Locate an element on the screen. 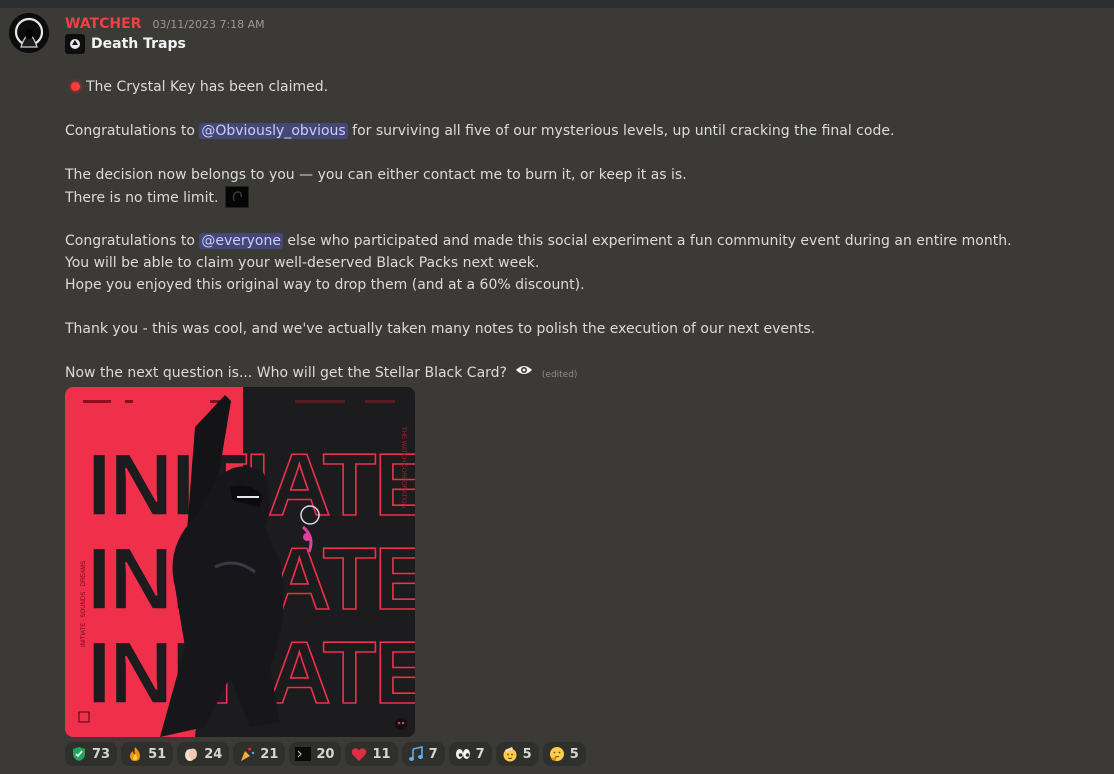 The height and width of the screenshot is (774, 1114). edited-label: (edited) is located at coordinates (559, 375).